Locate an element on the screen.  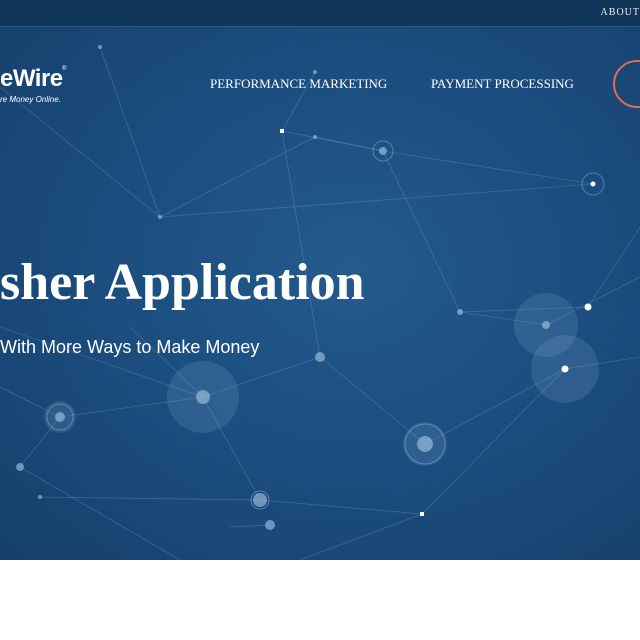
logo-tagline: re Money Online. is located at coordinates (30, 99).